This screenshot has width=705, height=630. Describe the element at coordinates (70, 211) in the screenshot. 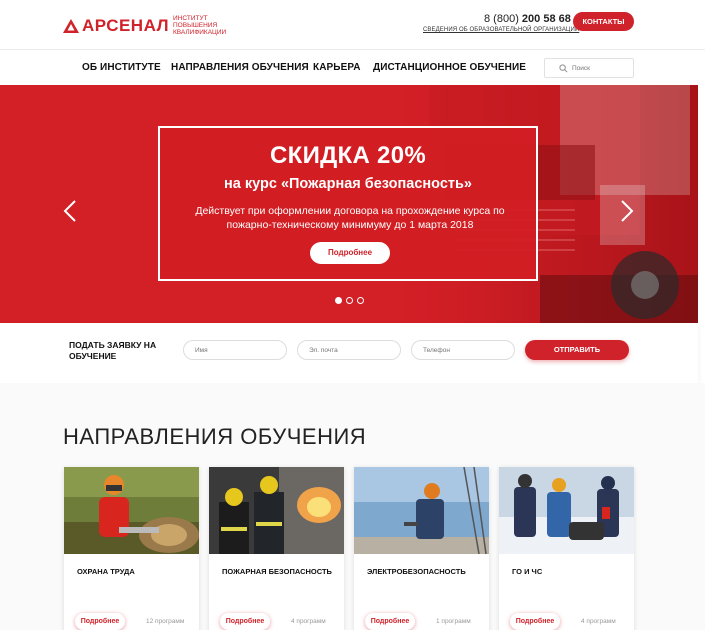

I see `chevron-left-icon` at that location.